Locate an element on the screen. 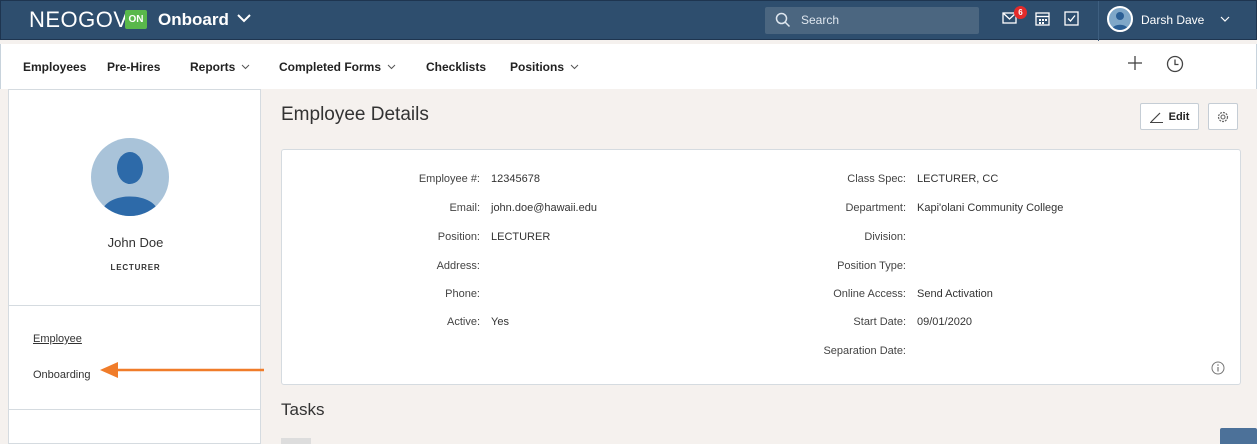  nav-item-completed-forms: Completed Forms is located at coordinates (337, 67).